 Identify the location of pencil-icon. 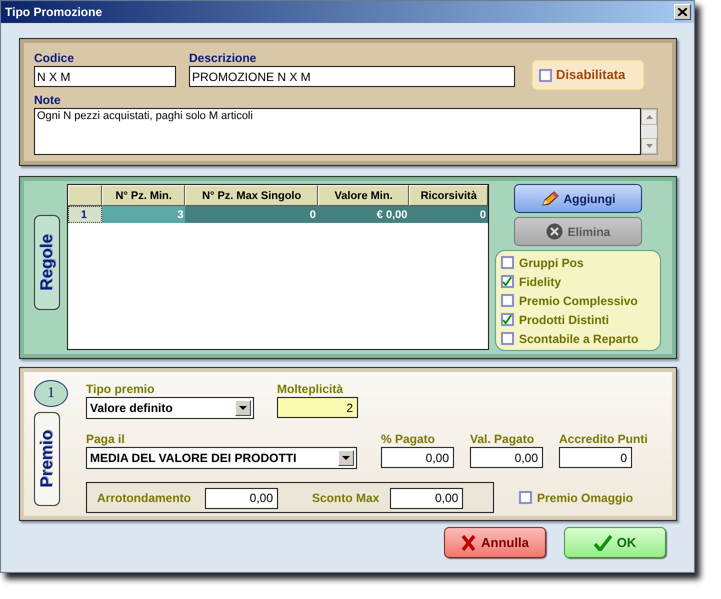
(549, 198).